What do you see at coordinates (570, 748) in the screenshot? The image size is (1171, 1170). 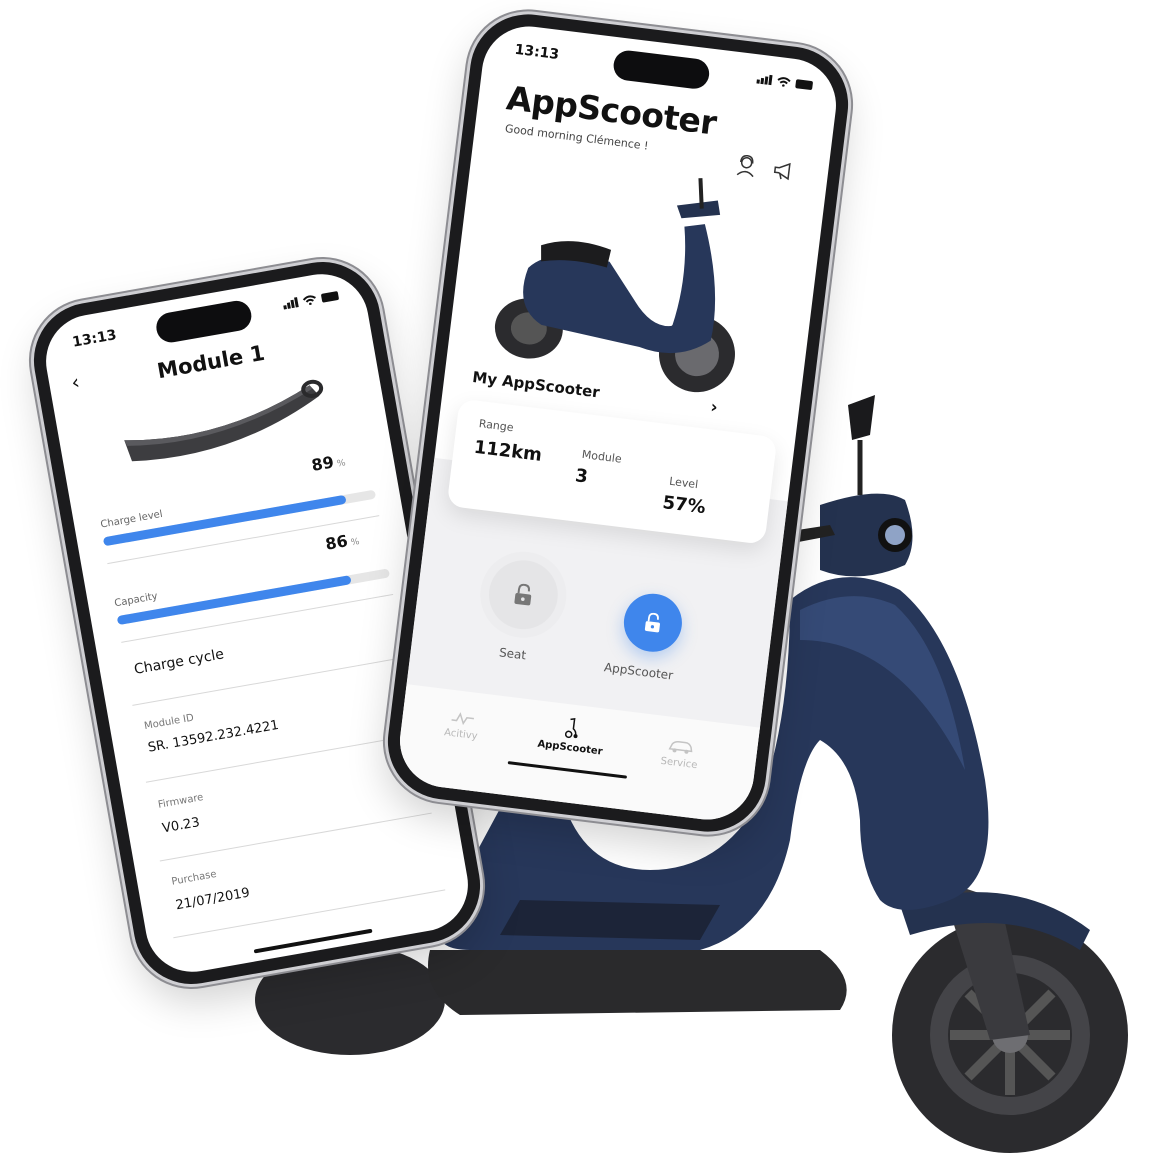 I see `tab-label: AppScooter` at bounding box center [570, 748].